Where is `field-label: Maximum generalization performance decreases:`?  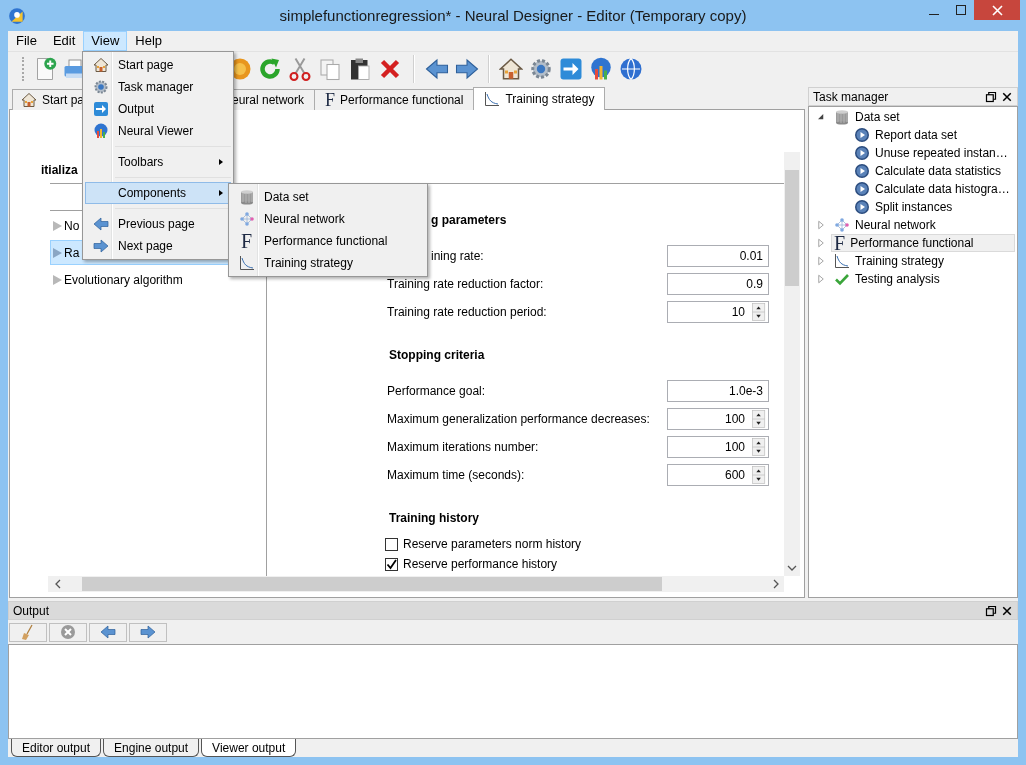 field-label: Maximum generalization performance decreases: is located at coordinates (519, 419).